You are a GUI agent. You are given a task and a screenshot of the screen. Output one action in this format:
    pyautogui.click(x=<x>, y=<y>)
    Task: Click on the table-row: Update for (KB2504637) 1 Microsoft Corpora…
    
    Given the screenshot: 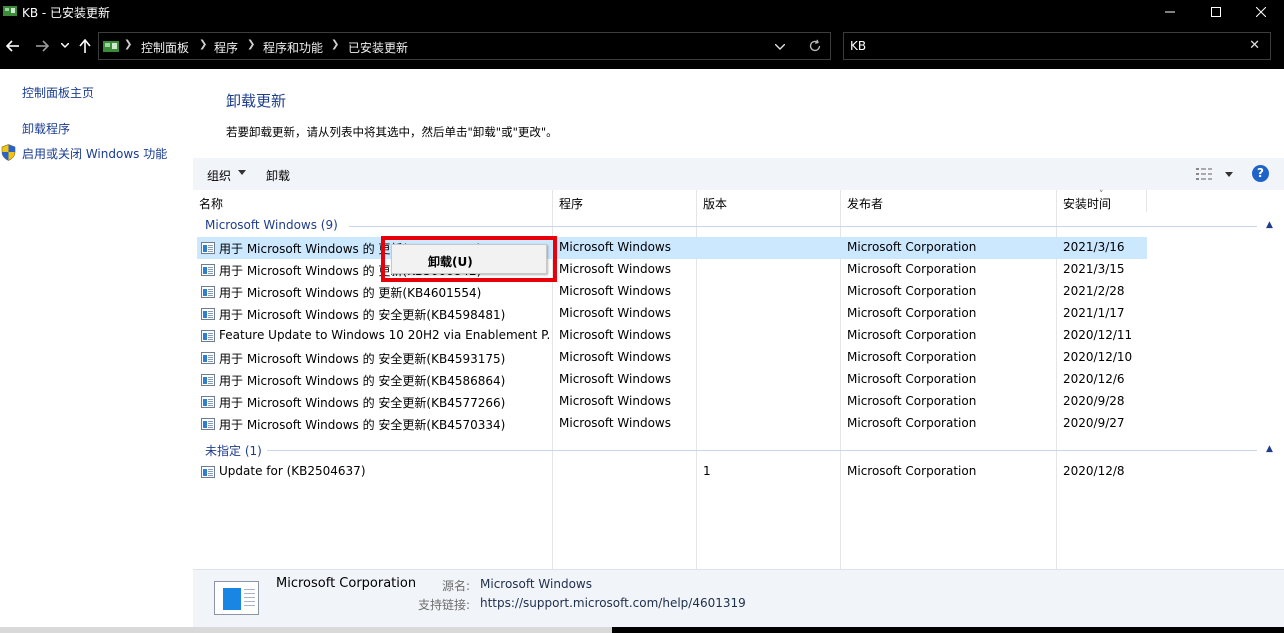 What is the action you would take?
    pyautogui.click(x=672, y=472)
    